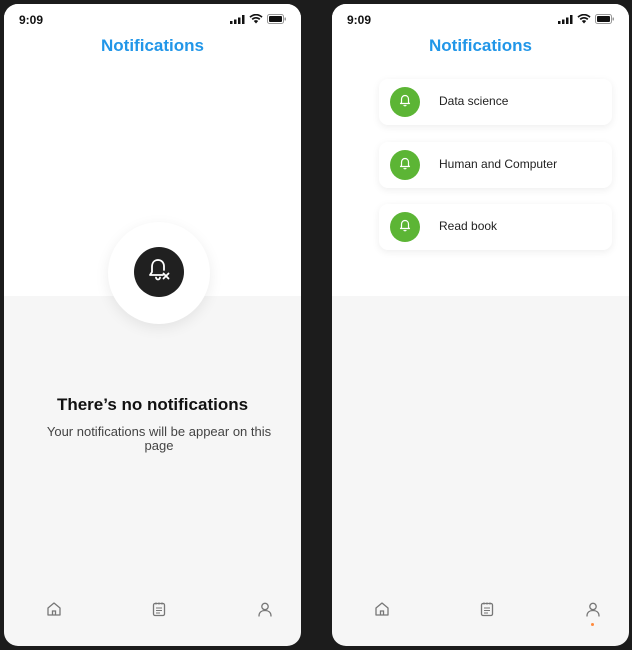  What do you see at coordinates (152, 404) in the screenshot?
I see `empty-state-title: There’s no notifications` at bounding box center [152, 404].